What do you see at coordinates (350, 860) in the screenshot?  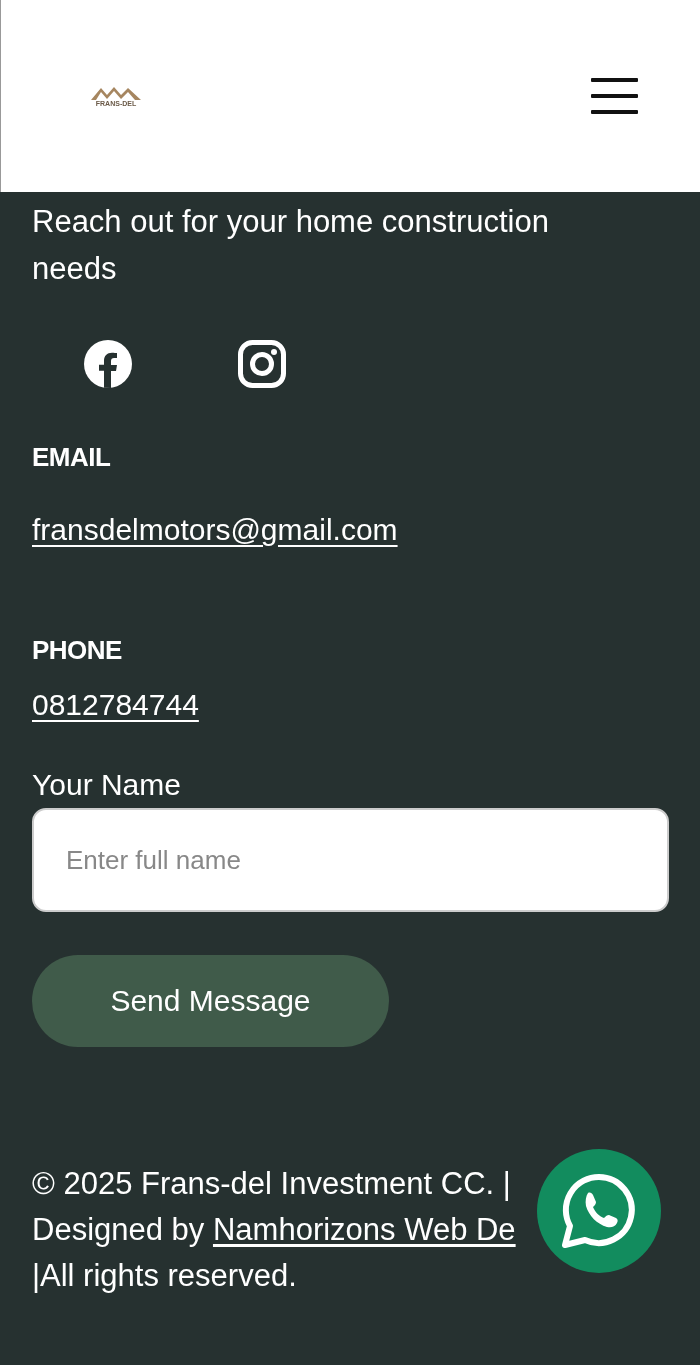 I see `name-input-field: Enter full name` at bounding box center [350, 860].